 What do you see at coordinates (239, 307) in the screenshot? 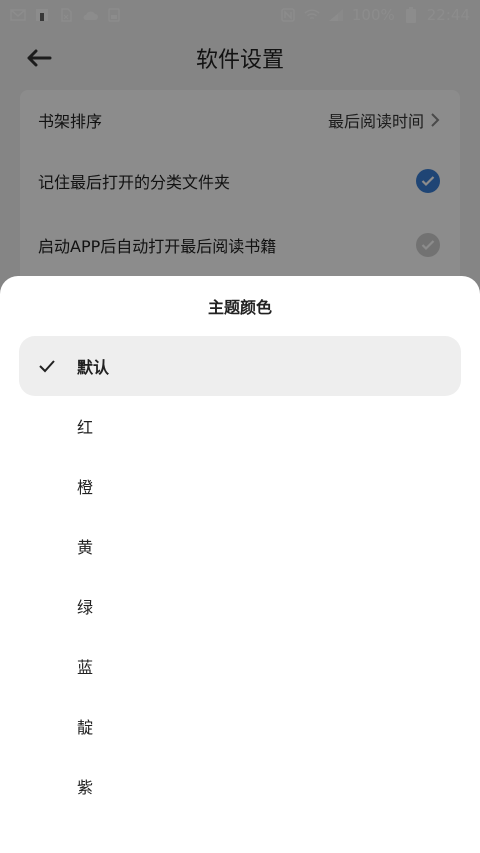
I see `sheet-title: 主题颜色` at bounding box center [239, 307].